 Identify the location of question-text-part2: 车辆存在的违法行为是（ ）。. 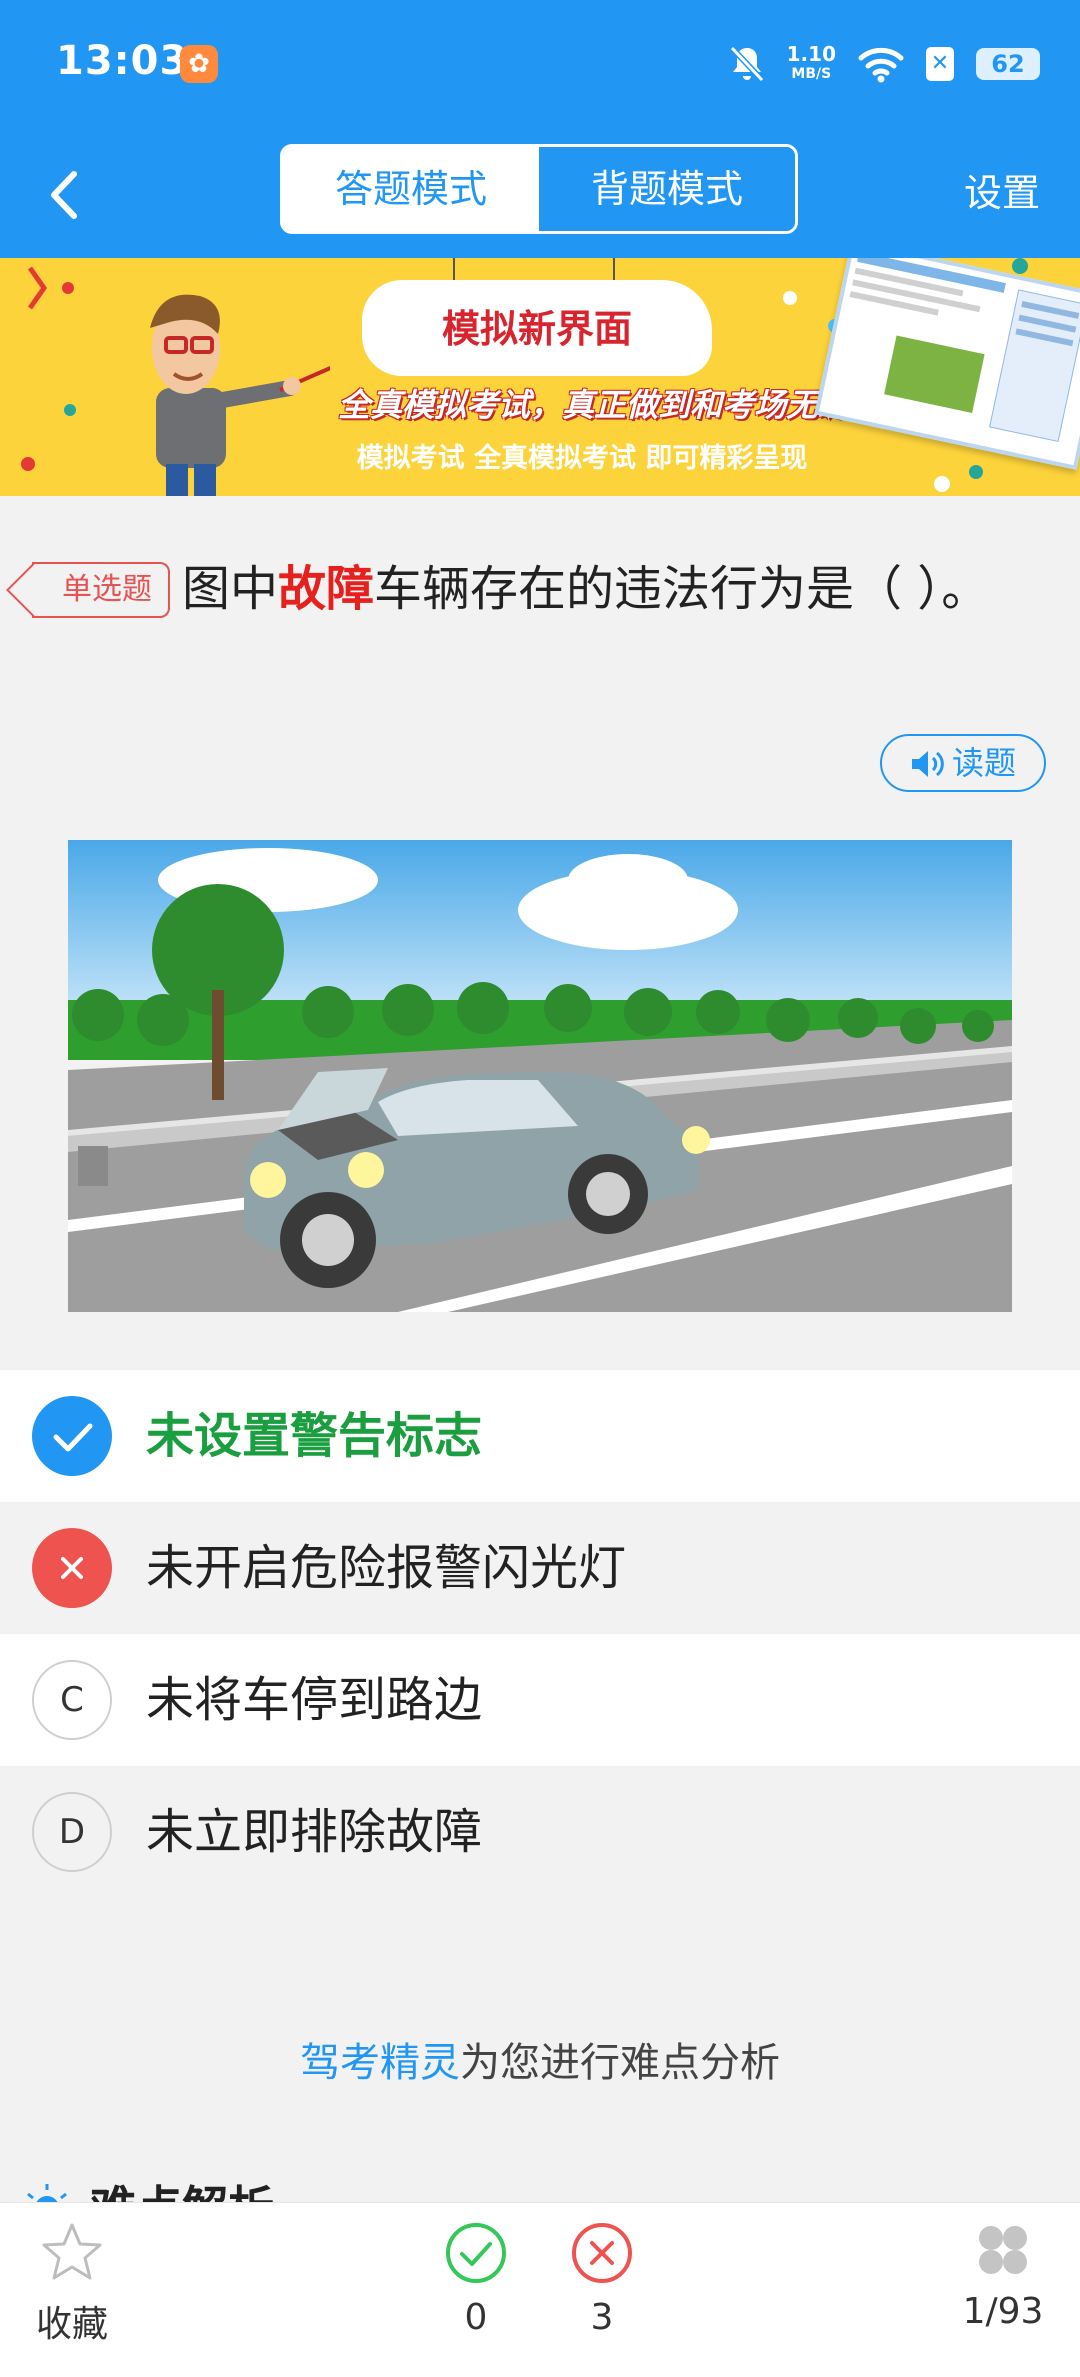
(682, 589).